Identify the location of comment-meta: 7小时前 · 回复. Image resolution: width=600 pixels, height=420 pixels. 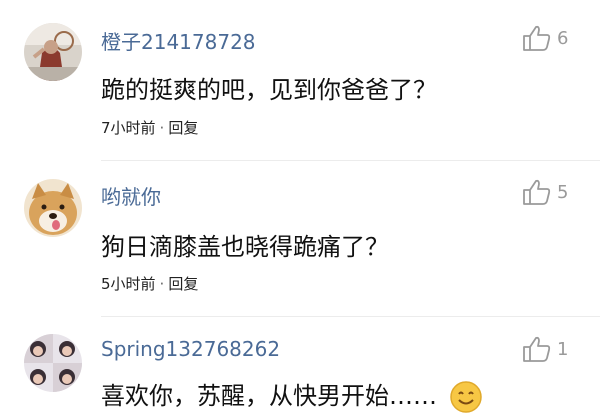
(149, 127).